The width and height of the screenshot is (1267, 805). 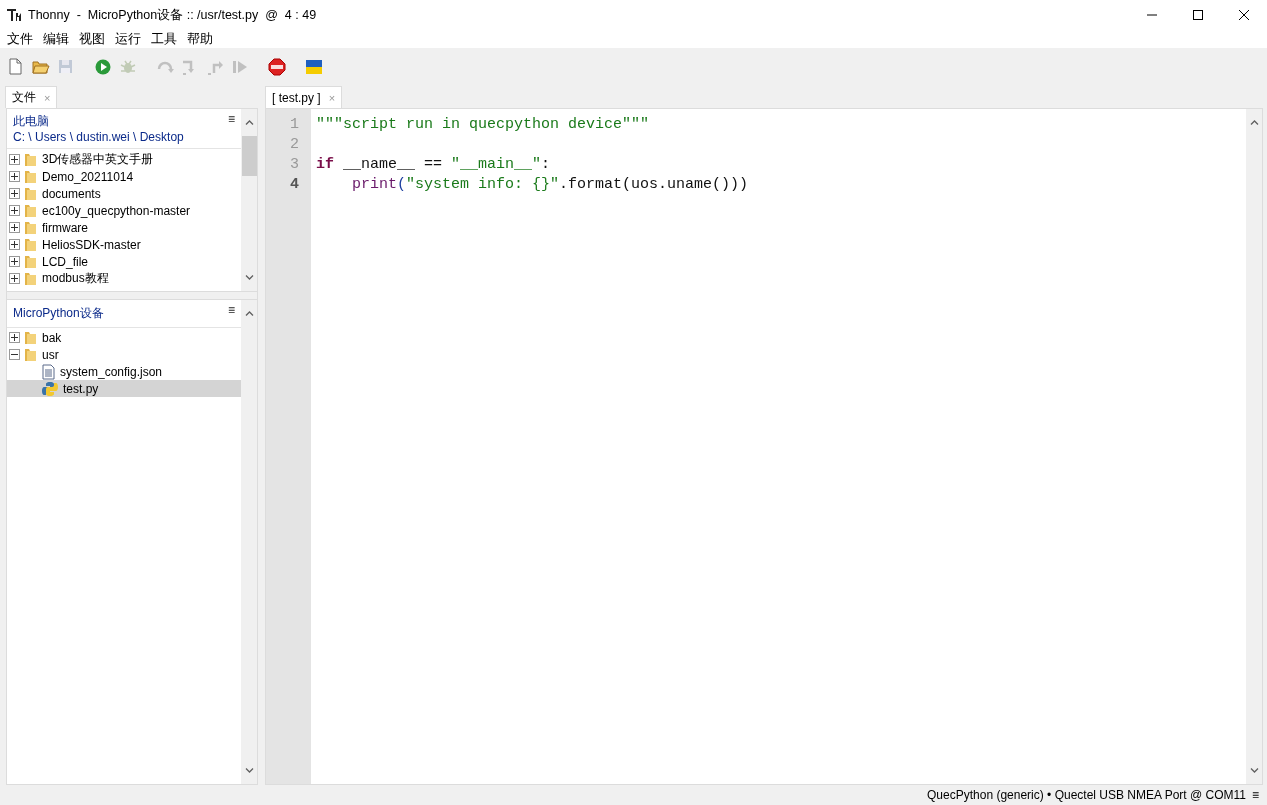 I want to click on status-text: QuecPython (generic) • Quectel USB NMEA Port @ COM11, so click(x=1086, y=795).